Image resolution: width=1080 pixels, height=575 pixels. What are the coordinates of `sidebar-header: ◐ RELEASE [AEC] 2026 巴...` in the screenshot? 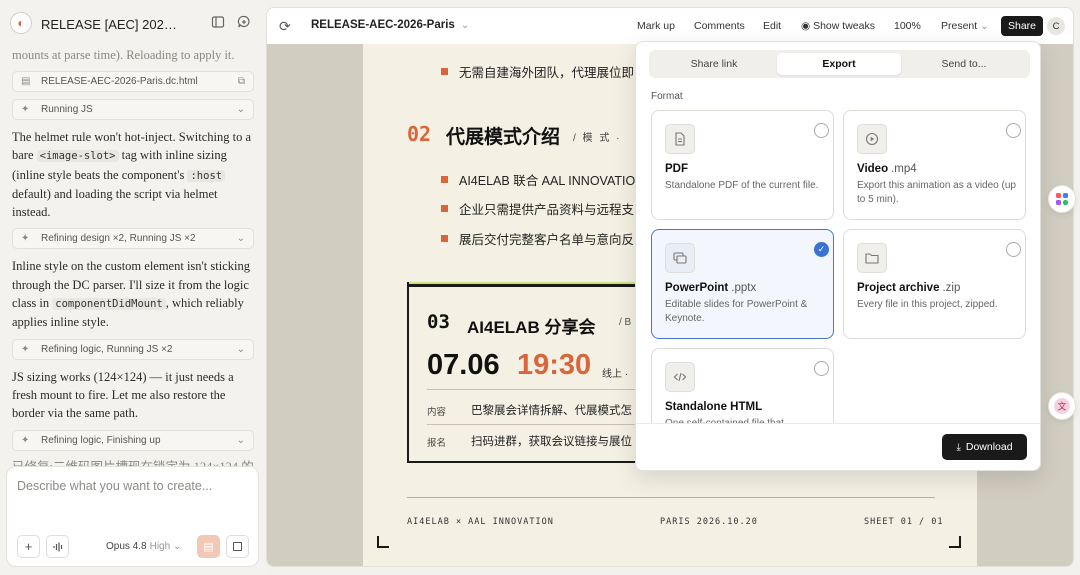 It's located at (133, 23).